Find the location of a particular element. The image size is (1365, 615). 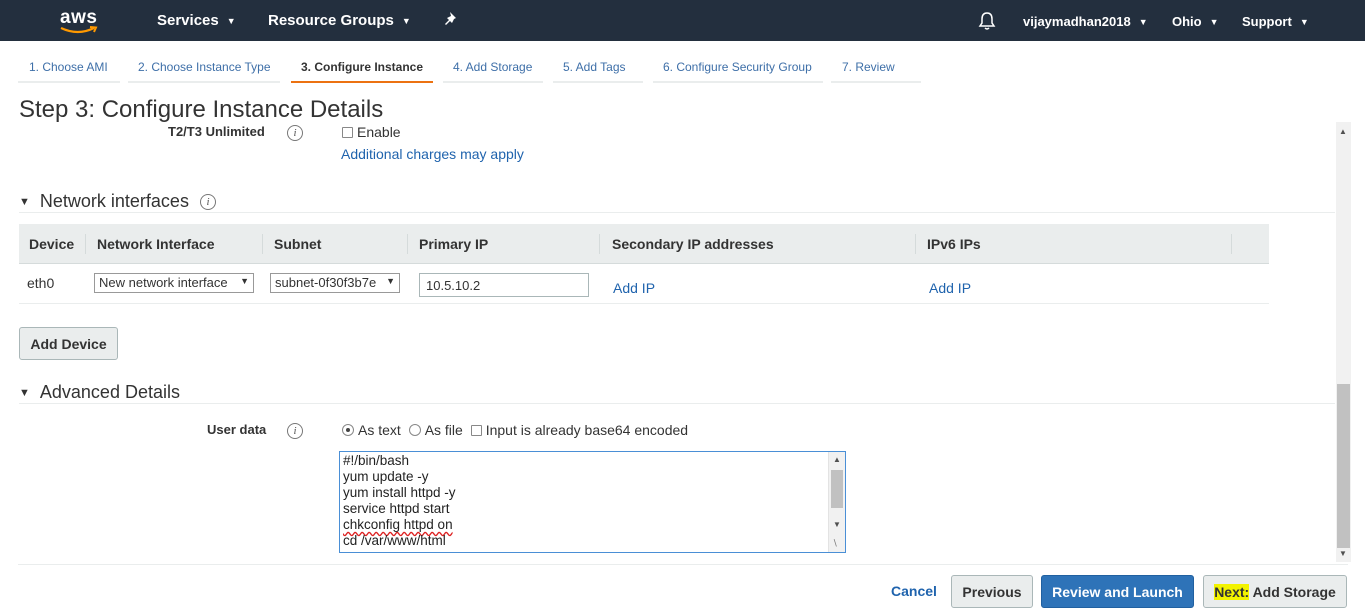

script-line: service httpd start is located at coordinates (396, 508).